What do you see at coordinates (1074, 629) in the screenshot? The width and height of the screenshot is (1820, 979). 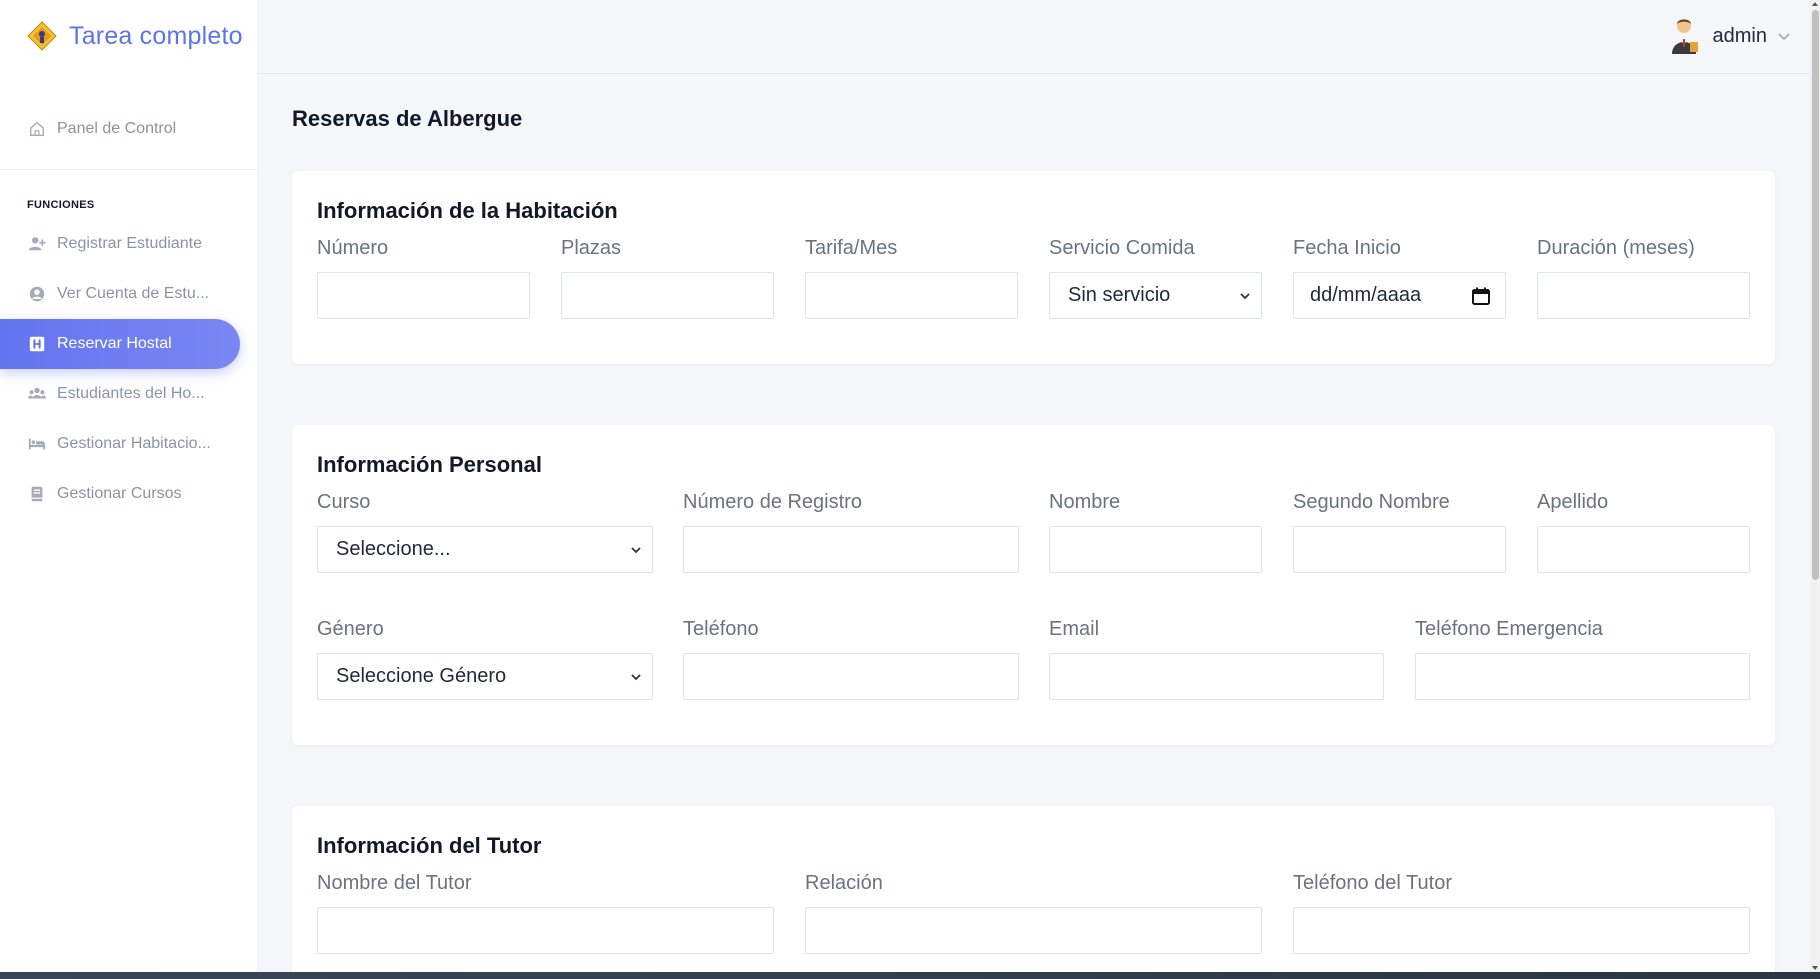 I see `email-label: Email` at bounding box center [1074, 629].